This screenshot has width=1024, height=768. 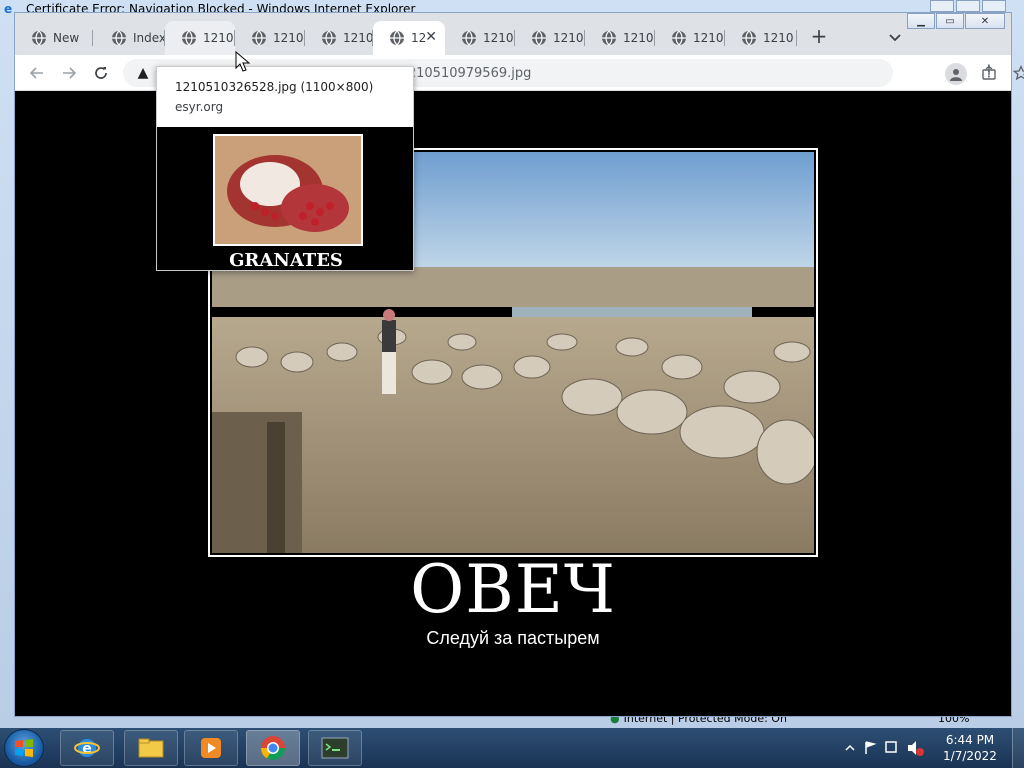 I want to click on forward-button, so click(x=69, y=73).